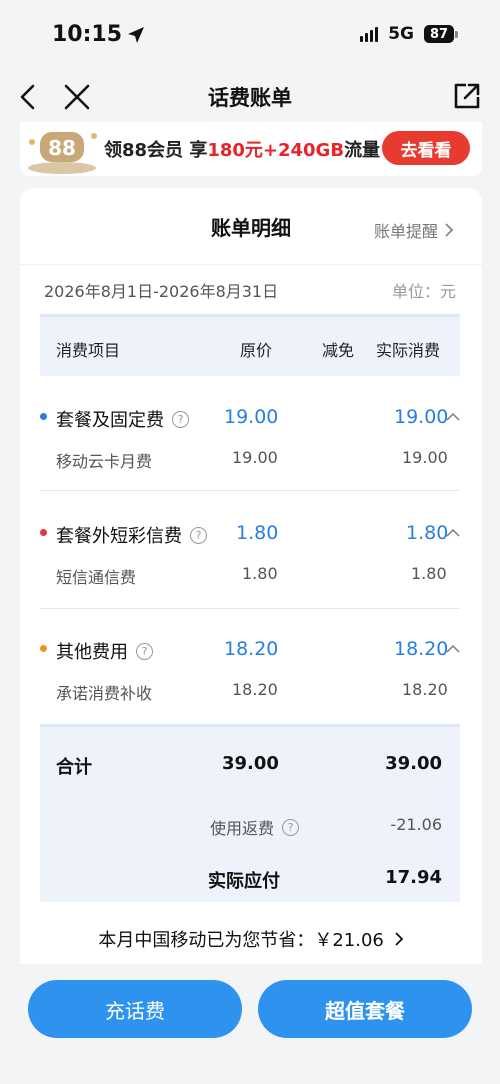  I want to click on header-actual: 实际消费, so click(408, 350).